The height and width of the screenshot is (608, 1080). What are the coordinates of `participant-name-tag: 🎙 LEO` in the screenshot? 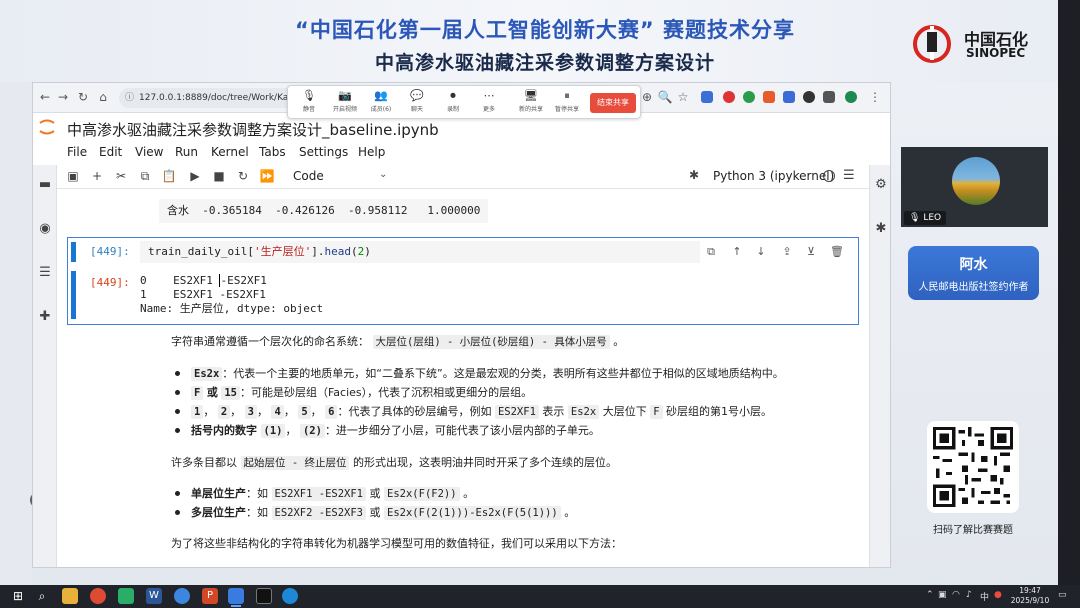 It's located at (925, 218).